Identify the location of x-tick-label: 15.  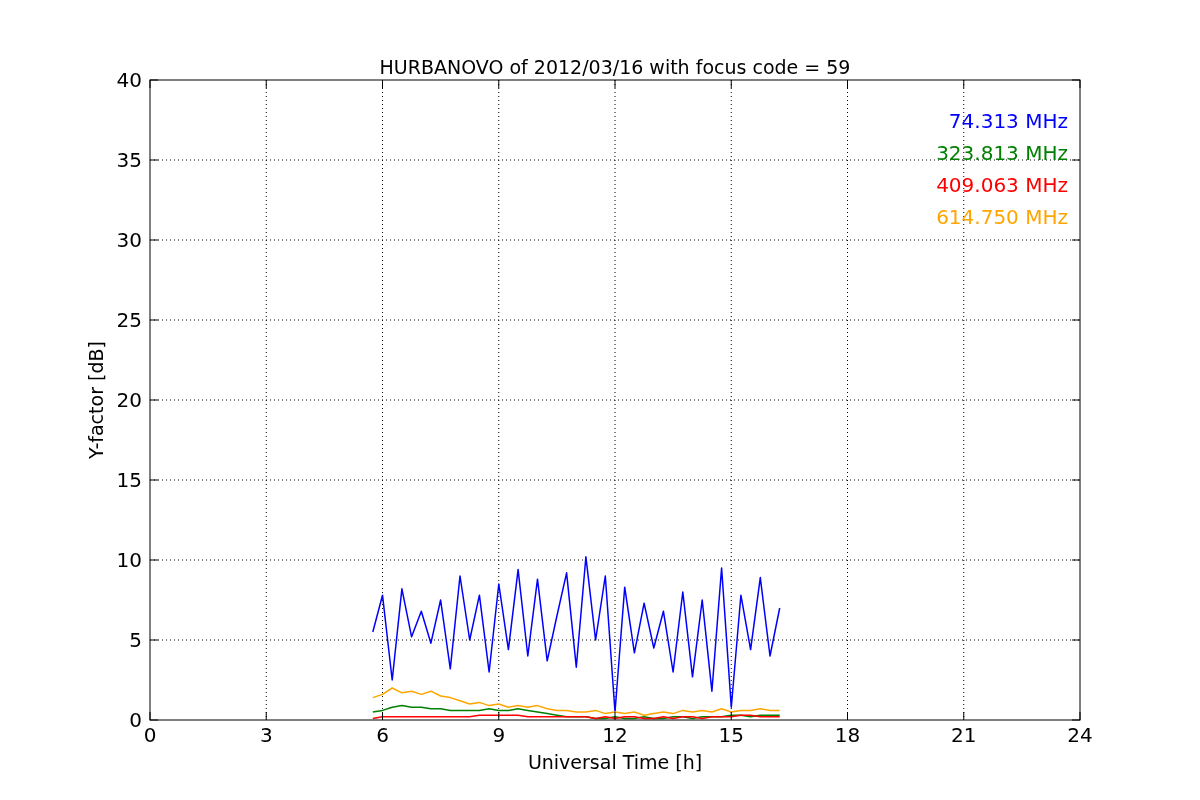
(731, 735).